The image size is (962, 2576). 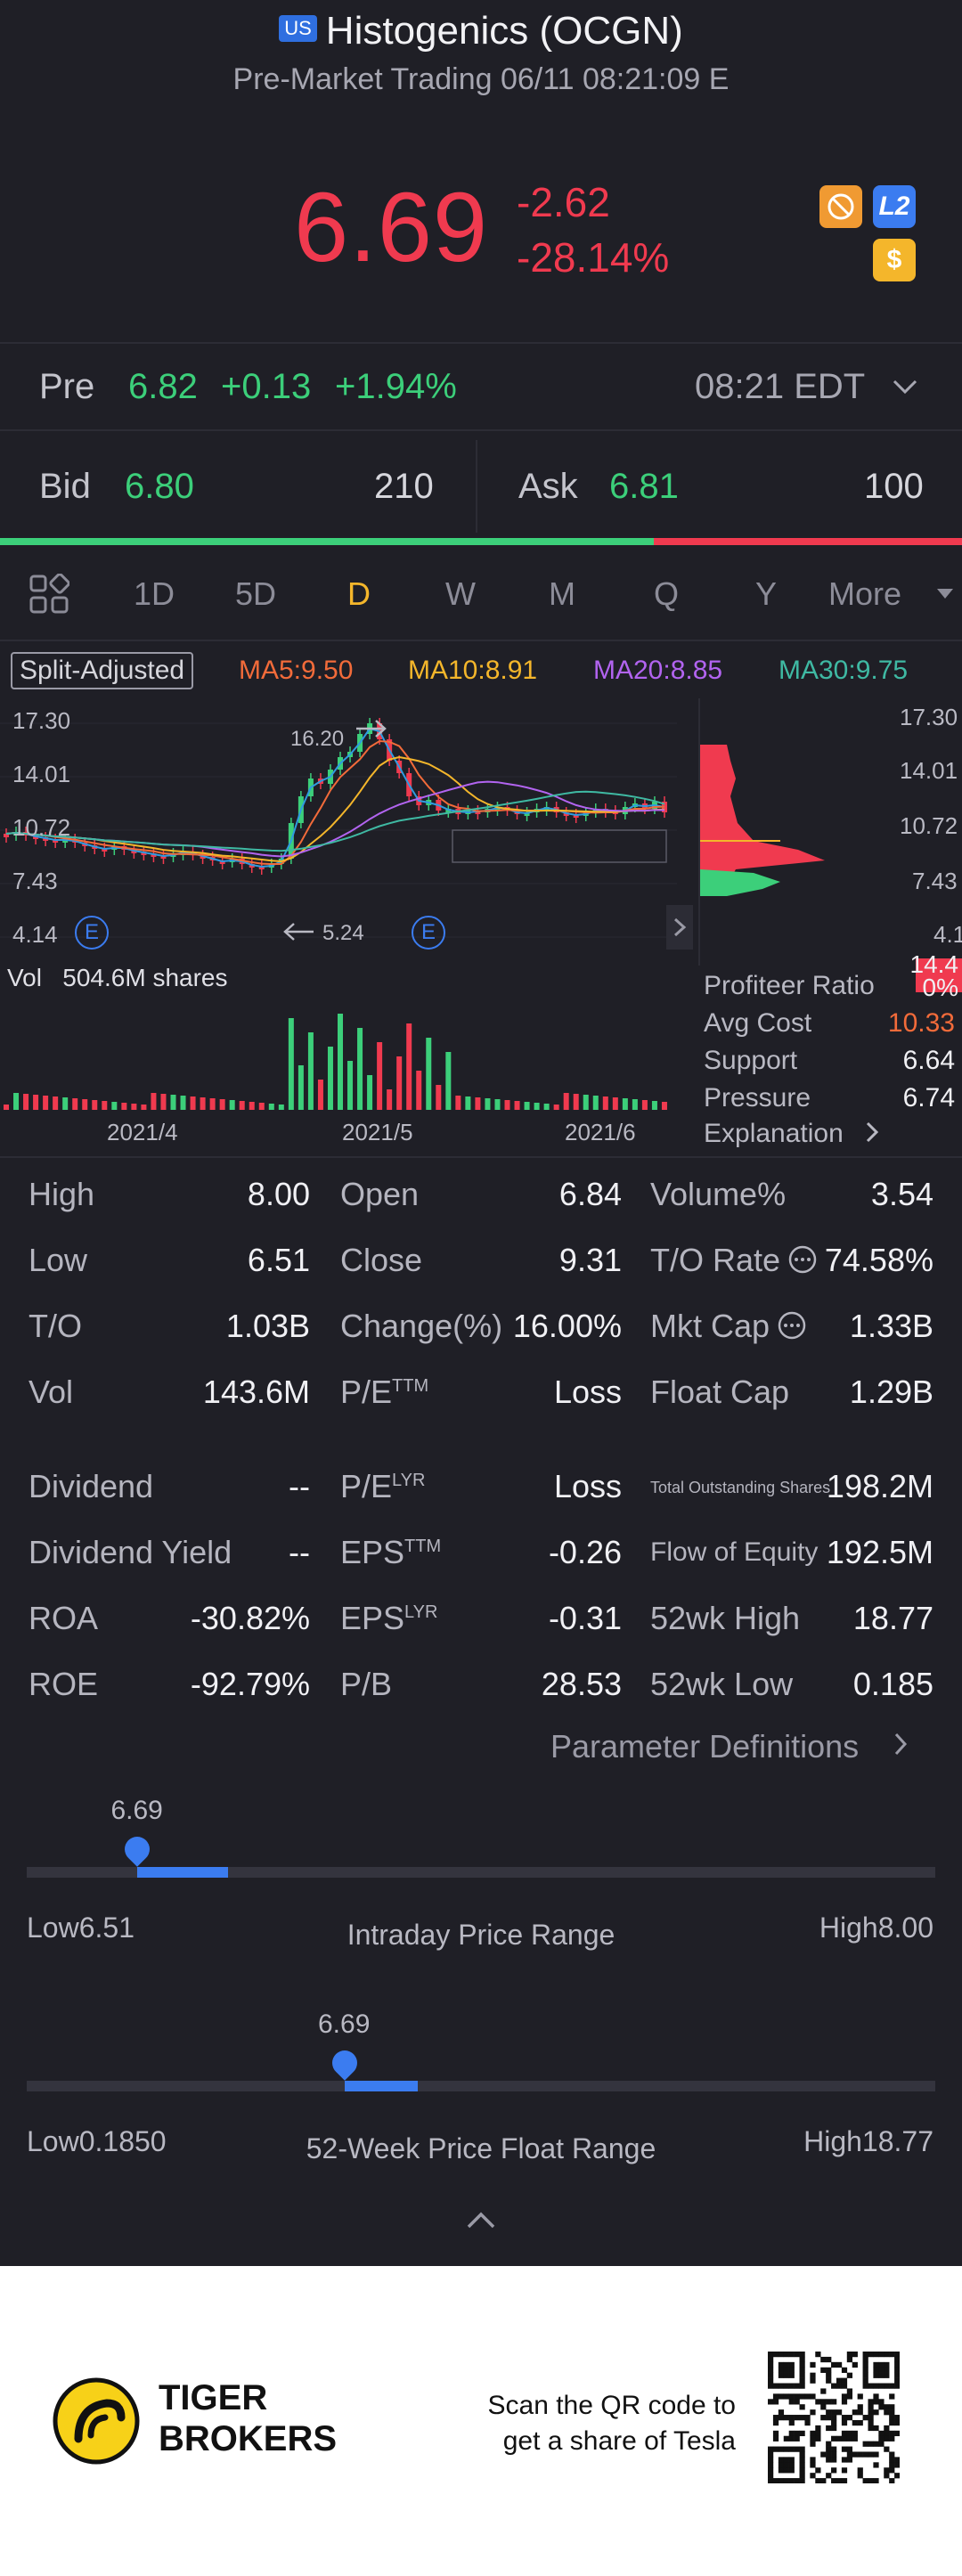 I want to click on chevron-up-icon, so click(x=481, y=2223).